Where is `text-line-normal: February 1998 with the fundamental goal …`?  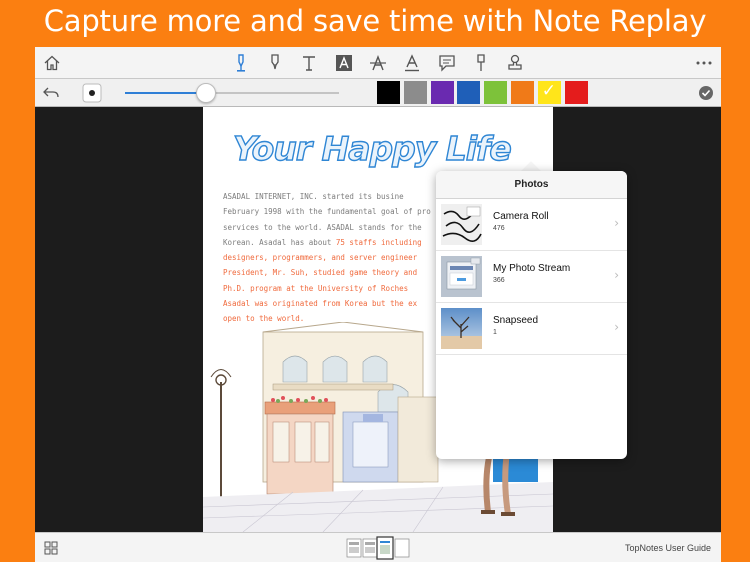
text-line-normal: February 1998 with the fundamental goal … is located at coordinates (327, 212).